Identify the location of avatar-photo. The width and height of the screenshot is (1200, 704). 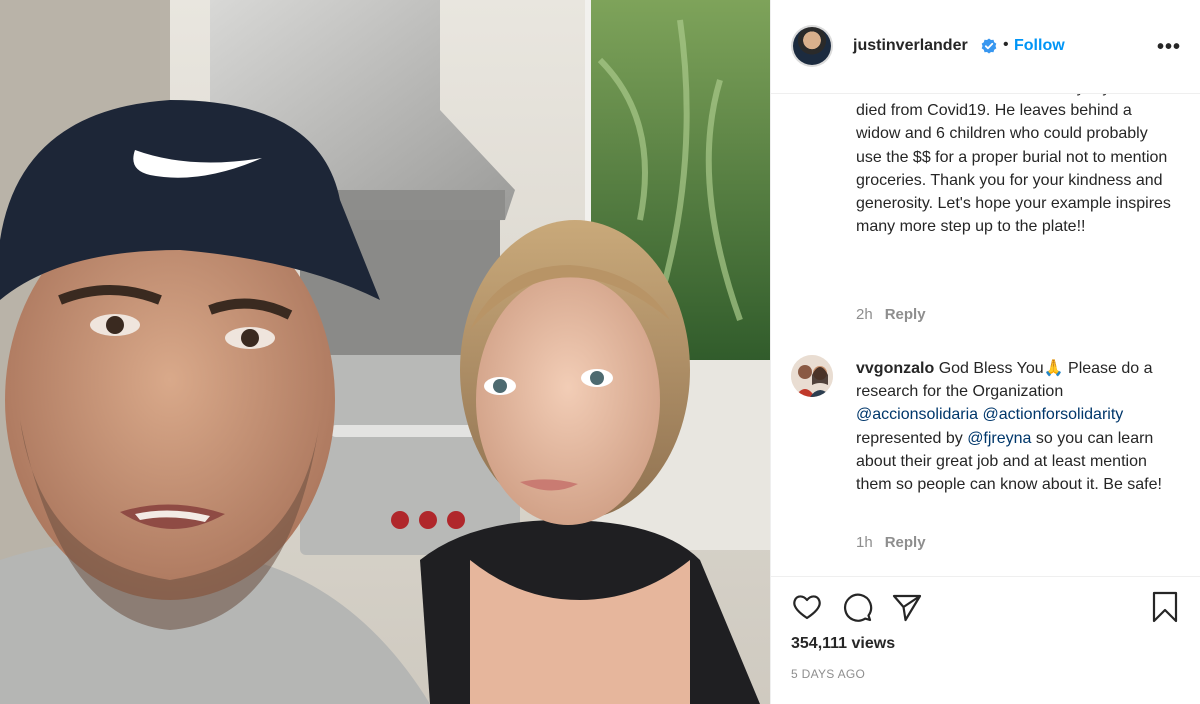
(812, 376).